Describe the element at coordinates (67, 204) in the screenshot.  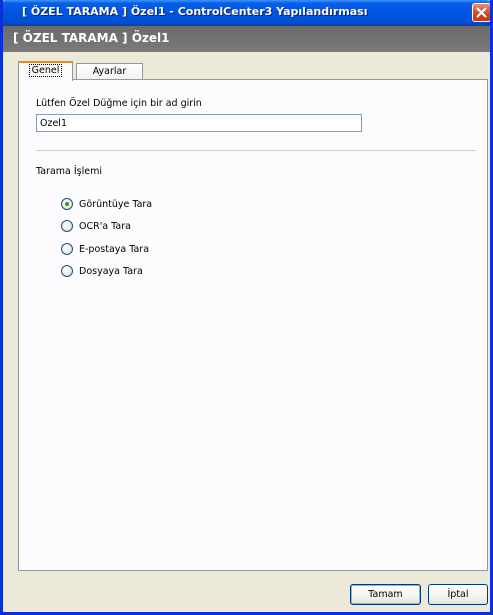
I see `radio-button-checked` at that location.